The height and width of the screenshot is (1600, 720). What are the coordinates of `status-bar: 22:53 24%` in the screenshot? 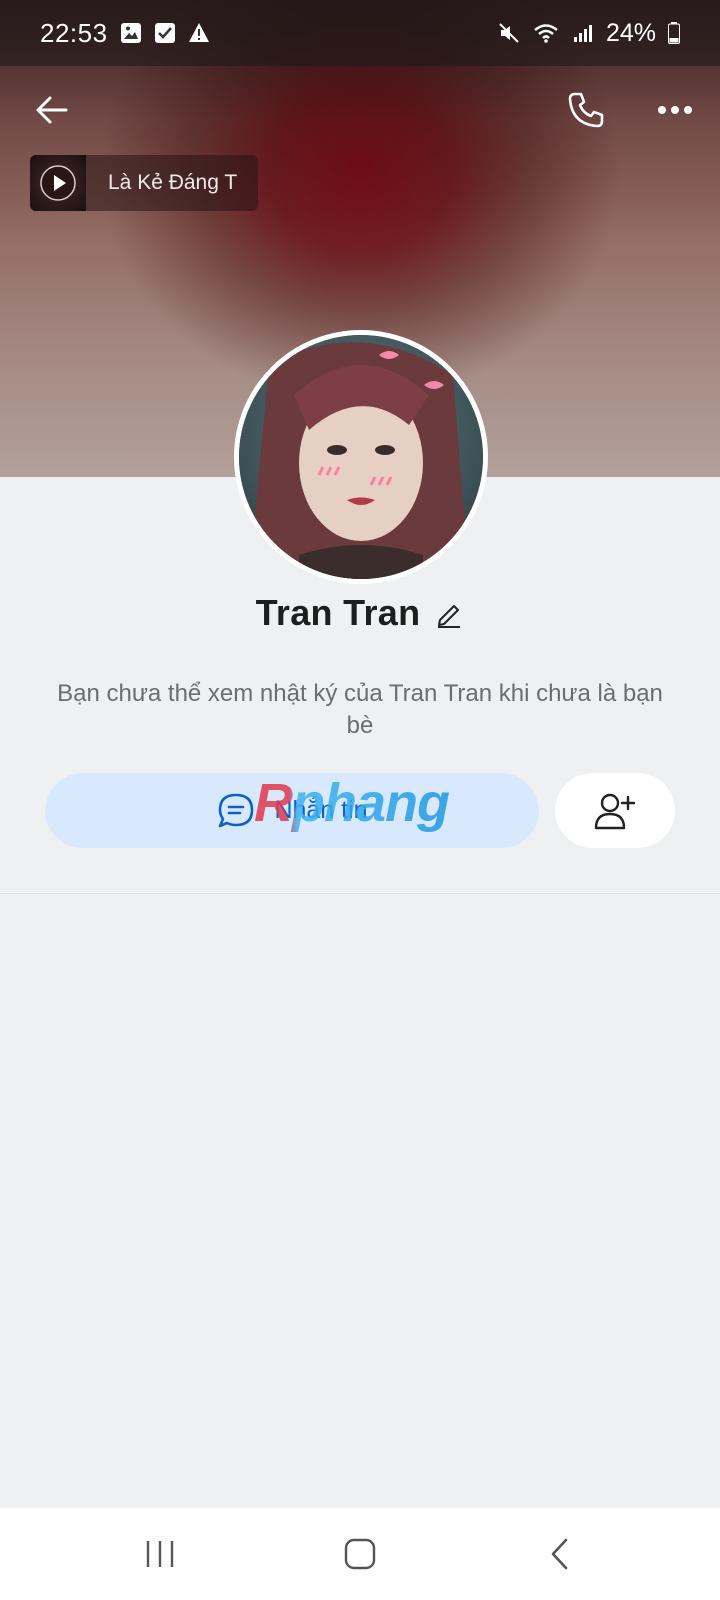 It's located at (360, 33).